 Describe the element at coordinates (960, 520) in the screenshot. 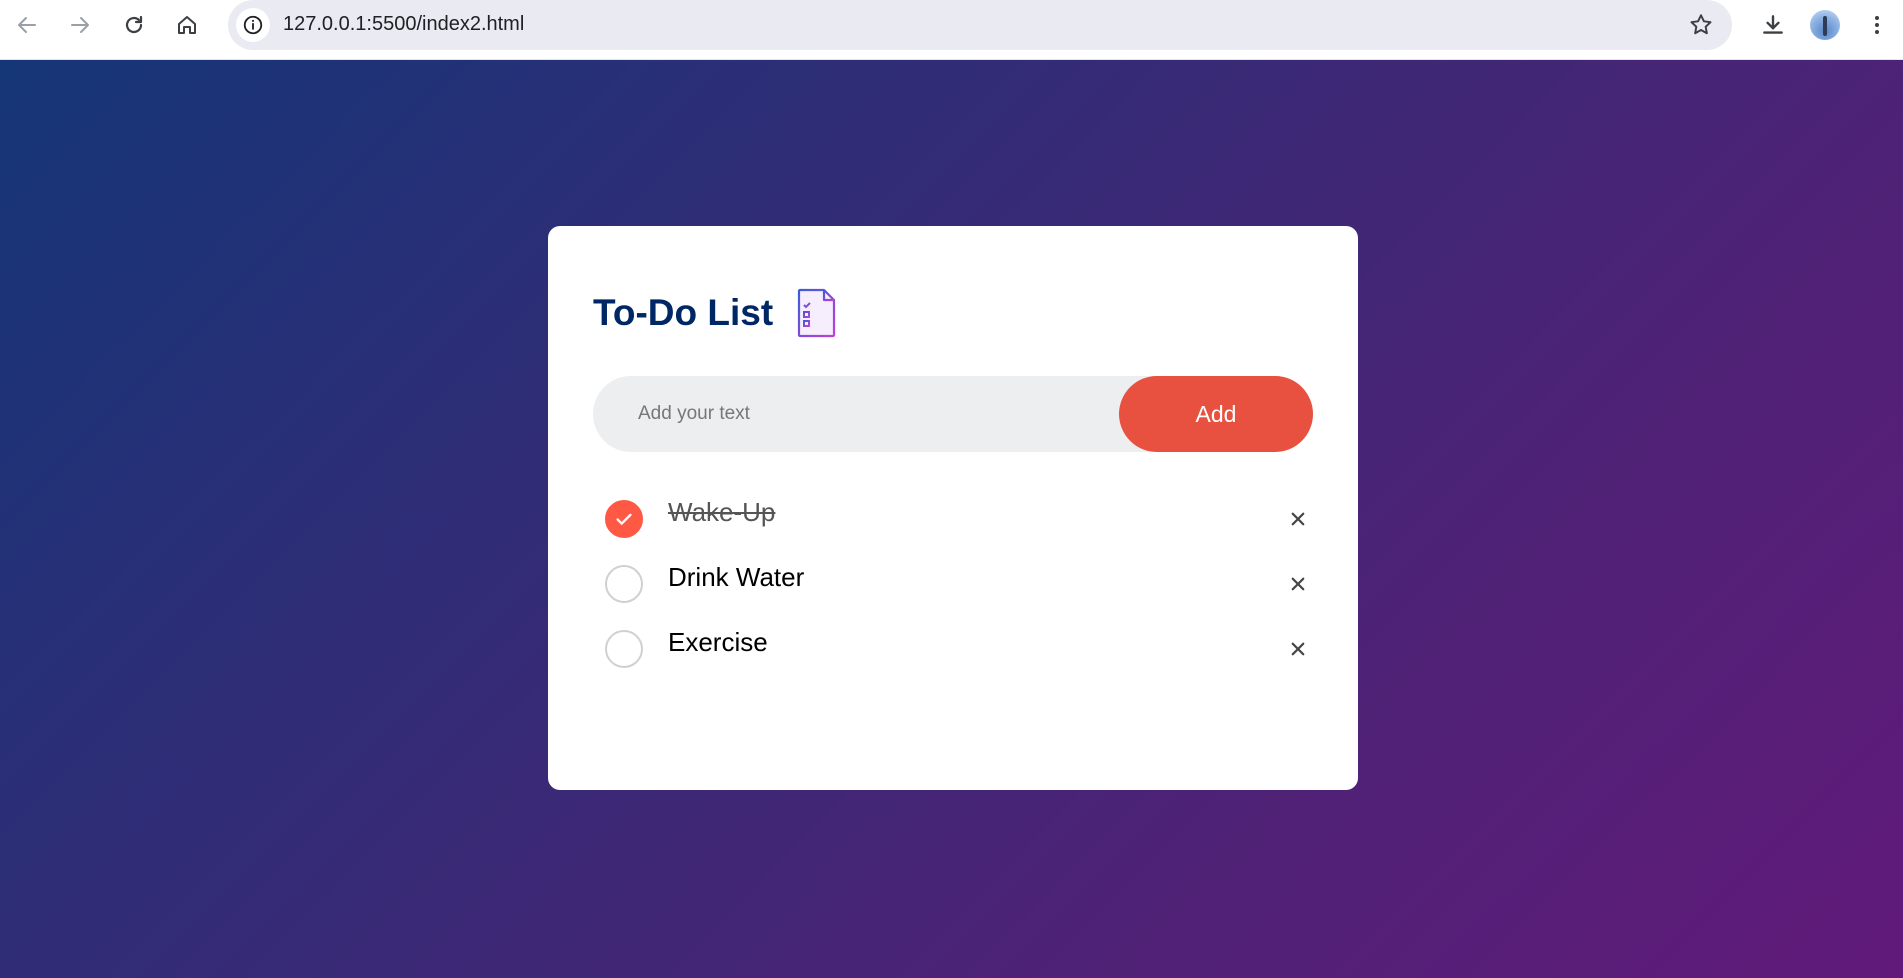

I see `task-item: Wake-Up` at that location.